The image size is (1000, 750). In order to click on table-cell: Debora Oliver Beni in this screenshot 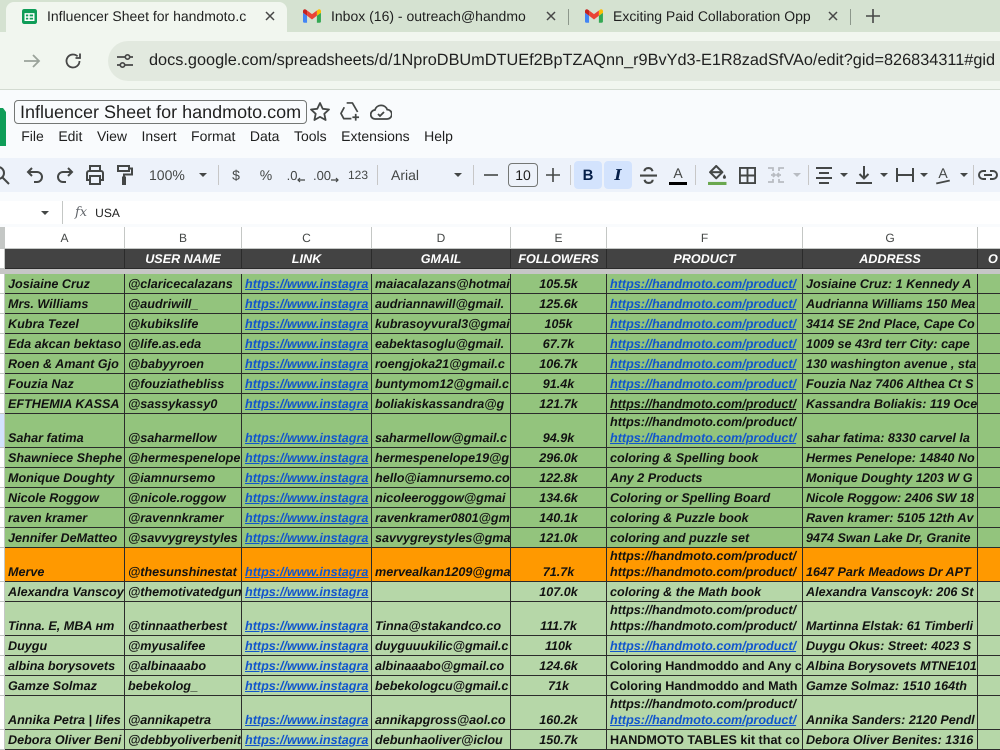, I will do `click(65, 740)`.